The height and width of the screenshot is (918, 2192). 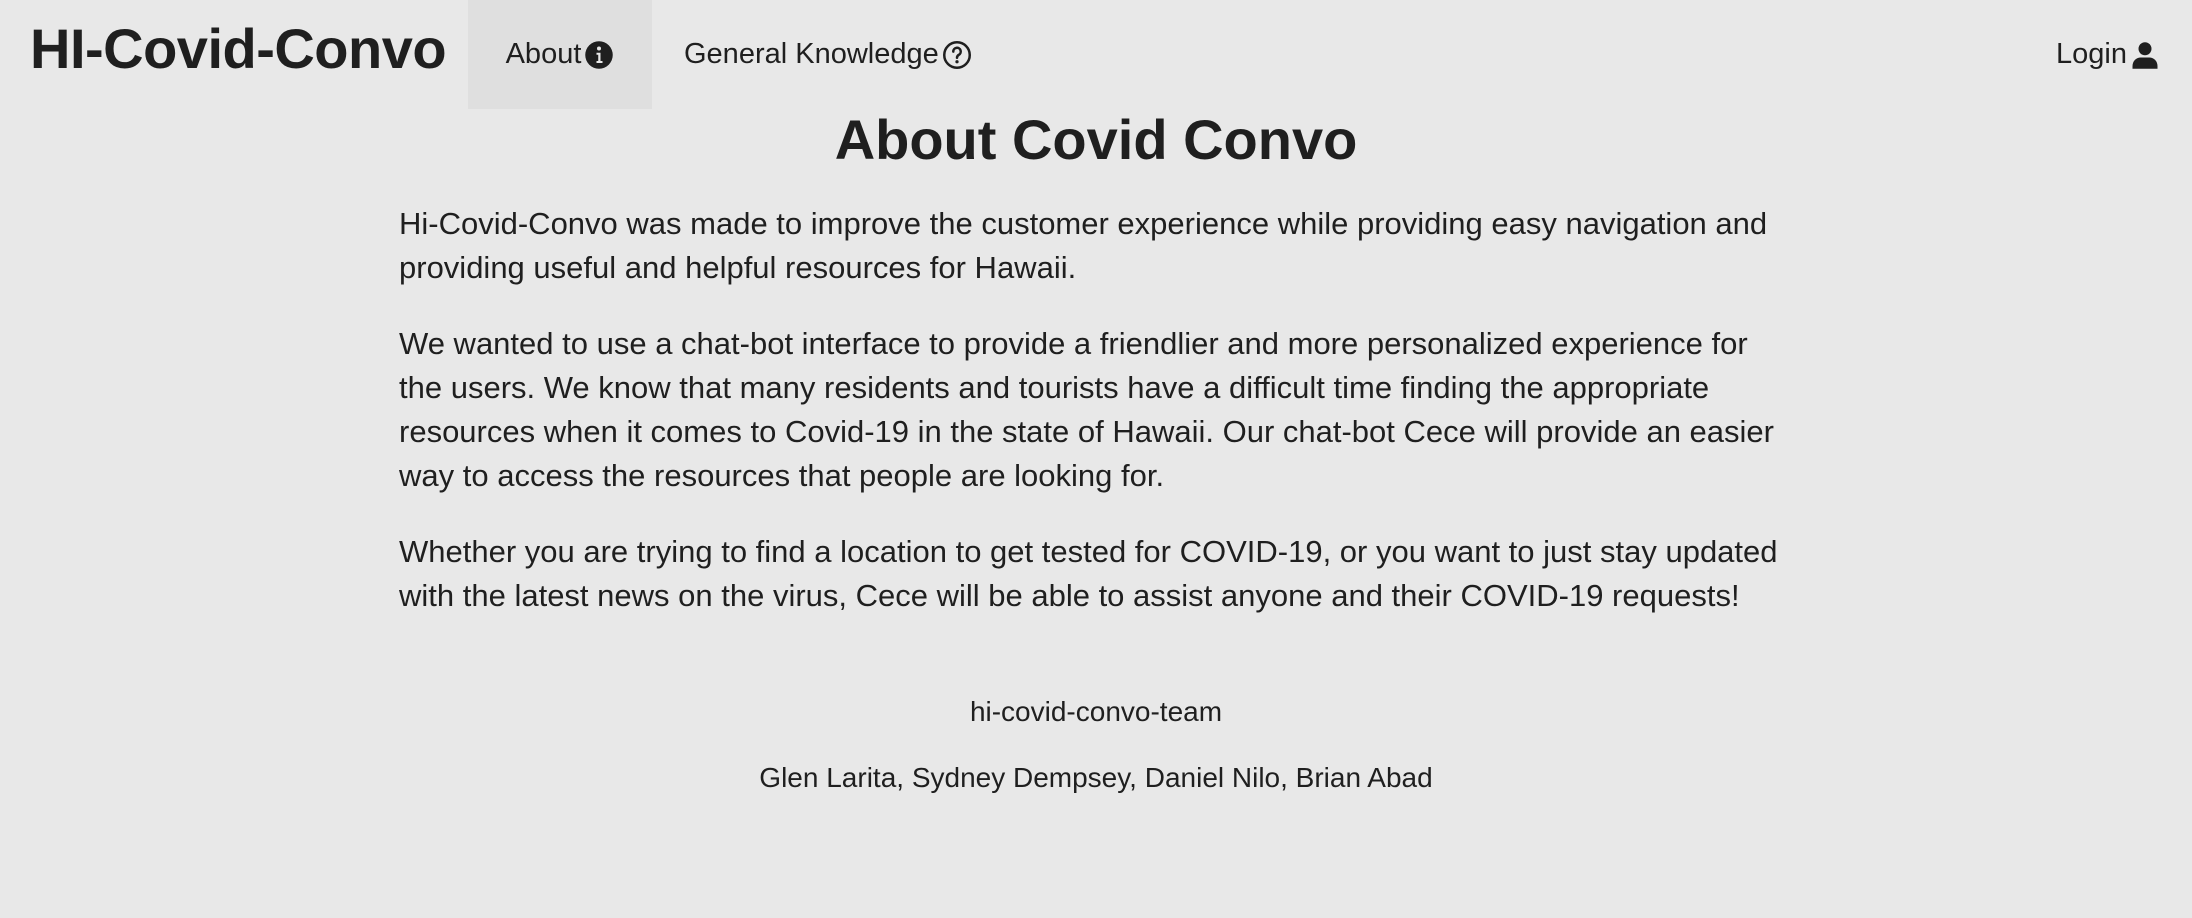 I want to click on nav-item-general-knowledge: General Knowledge, so click(x=828, y=54).